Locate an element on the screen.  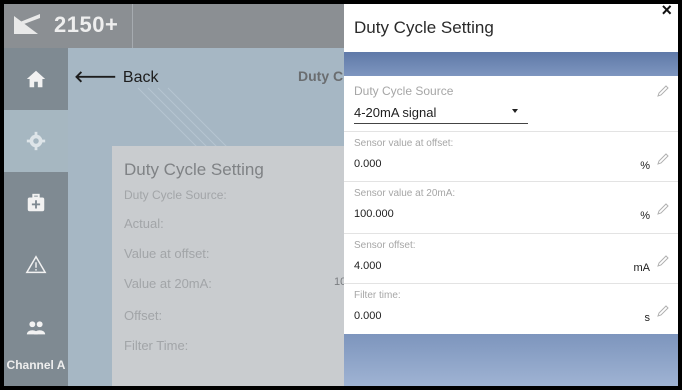
gear-icon is located at coordinates (36, 141).